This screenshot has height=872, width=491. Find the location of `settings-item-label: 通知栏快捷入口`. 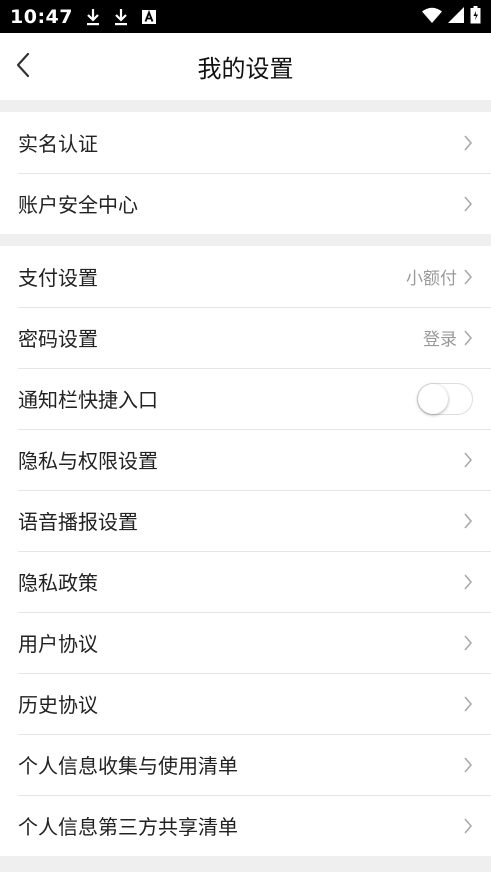

settings-item-label: 通知栏快捷入口 is located at coordinates (88, 400).